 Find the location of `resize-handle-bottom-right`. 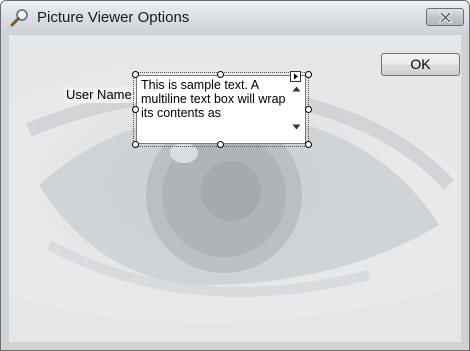

resize-handle-bottom-right is located at coordinates (308, 144).